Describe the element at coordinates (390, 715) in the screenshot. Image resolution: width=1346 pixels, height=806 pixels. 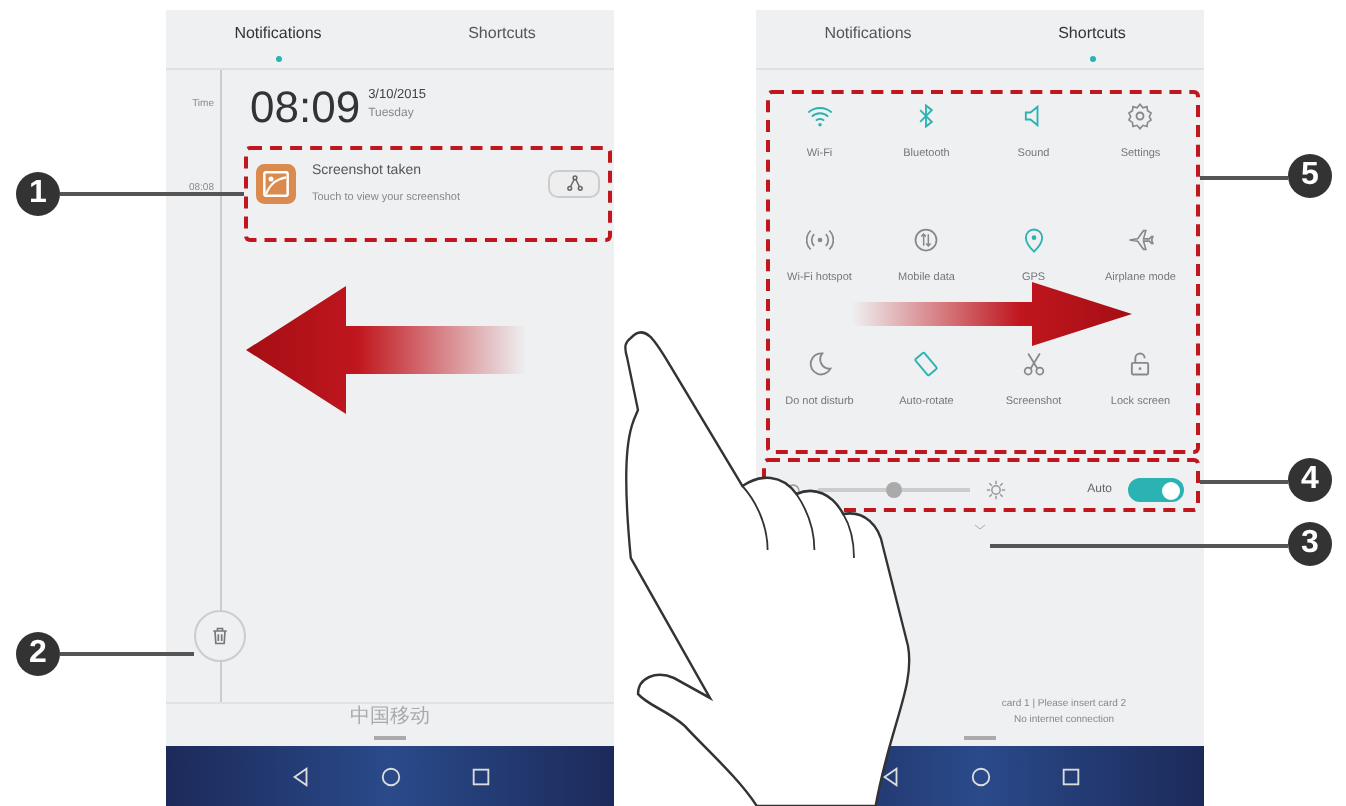
I see `carrier-text: 中国移动` at that location.